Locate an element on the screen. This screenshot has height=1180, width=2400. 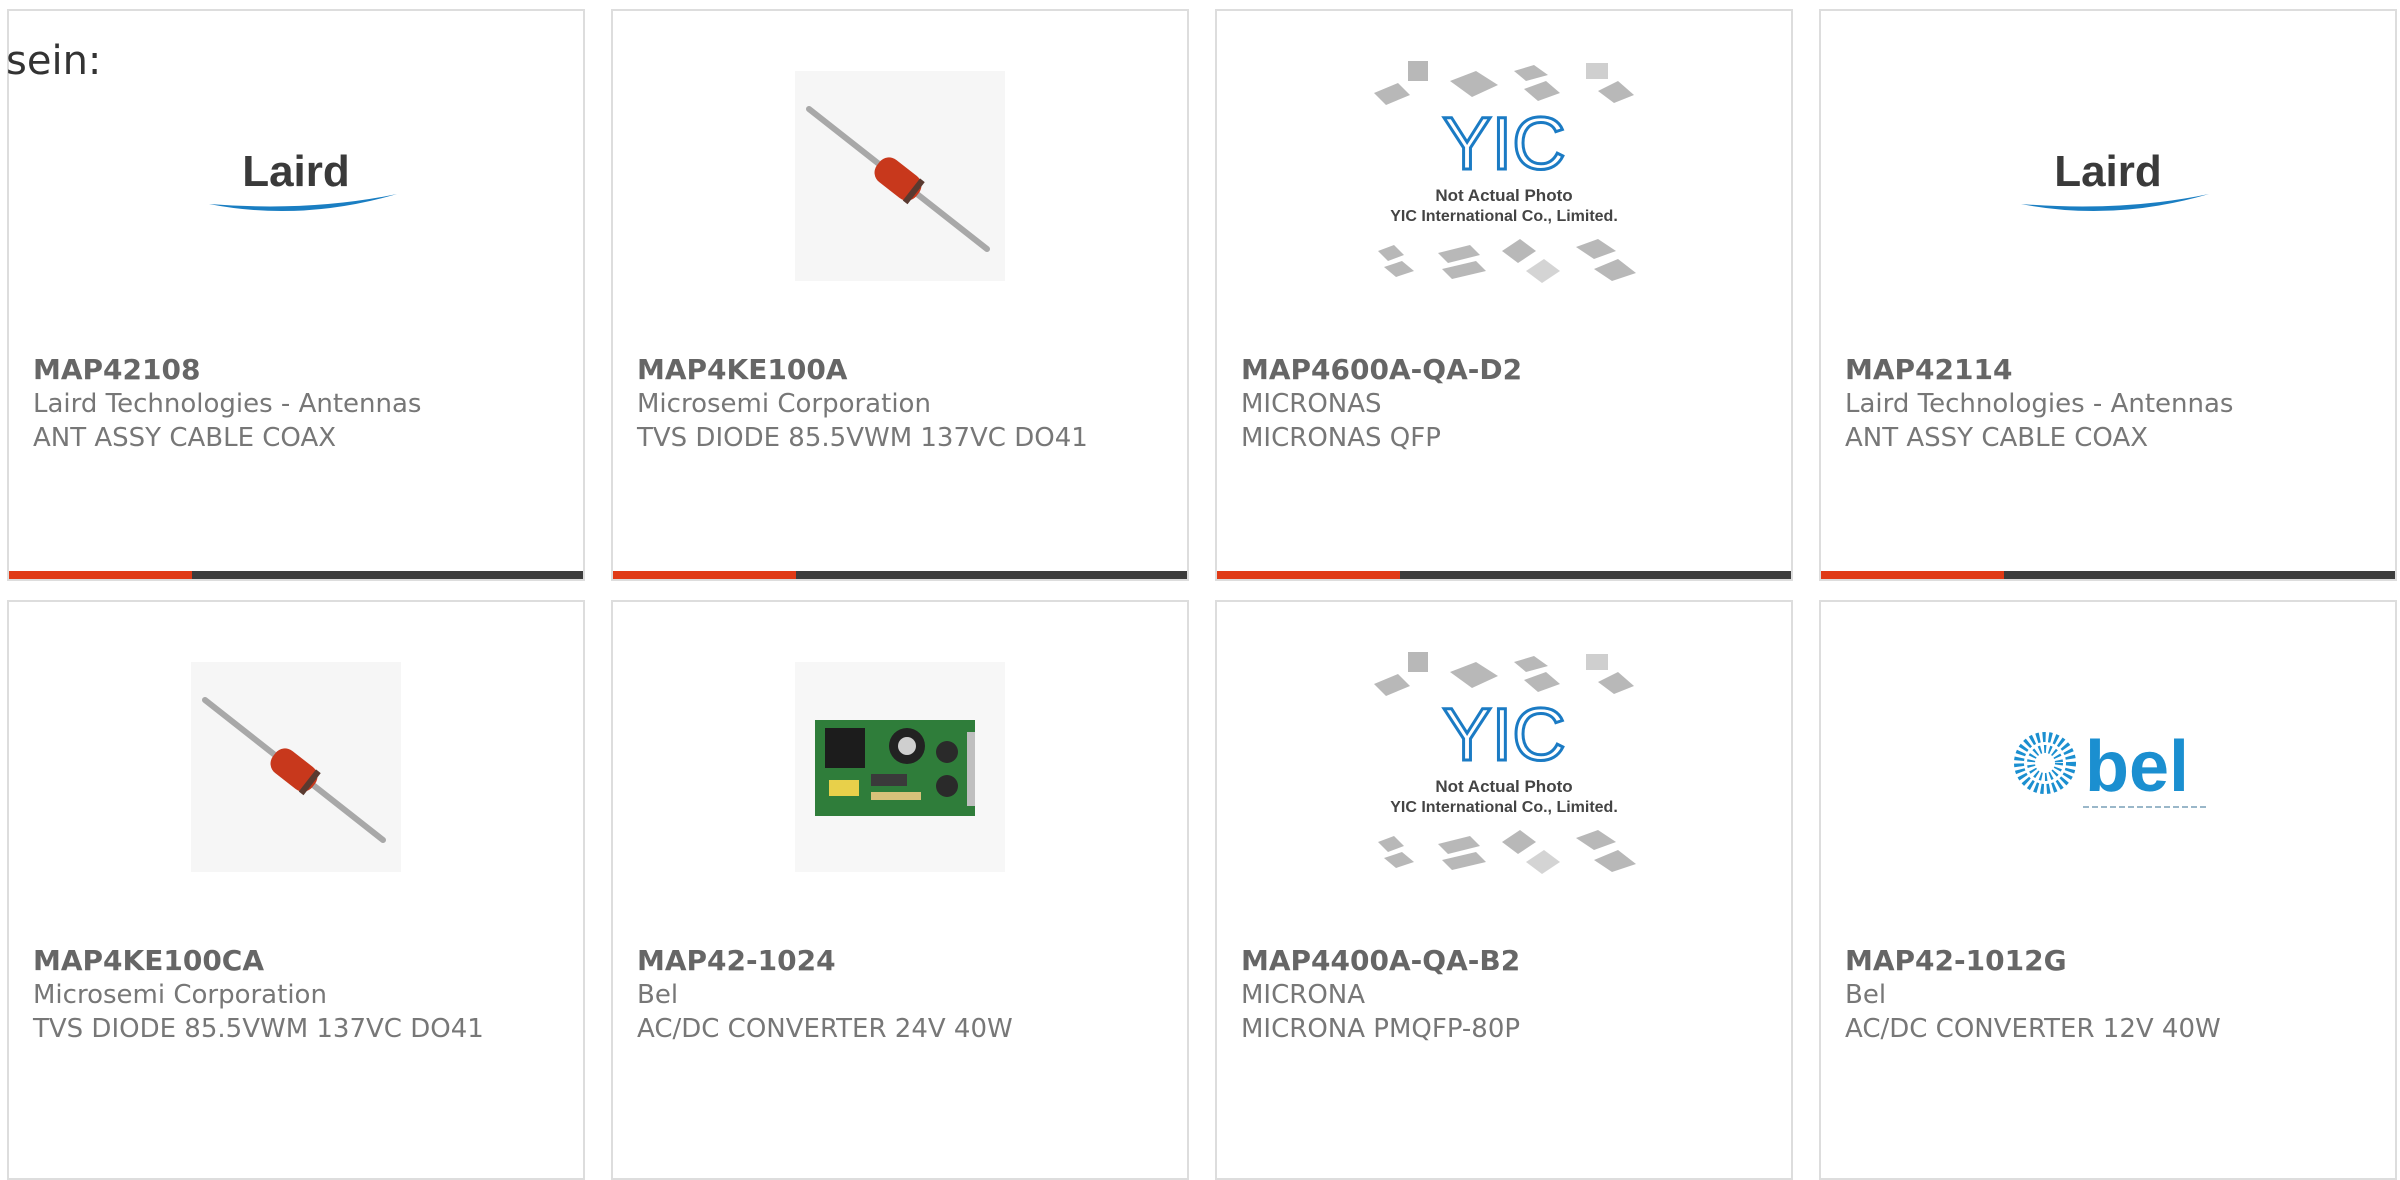
part-number: MAP4400A-QA-B2 is located at coordinates (1506, 961).